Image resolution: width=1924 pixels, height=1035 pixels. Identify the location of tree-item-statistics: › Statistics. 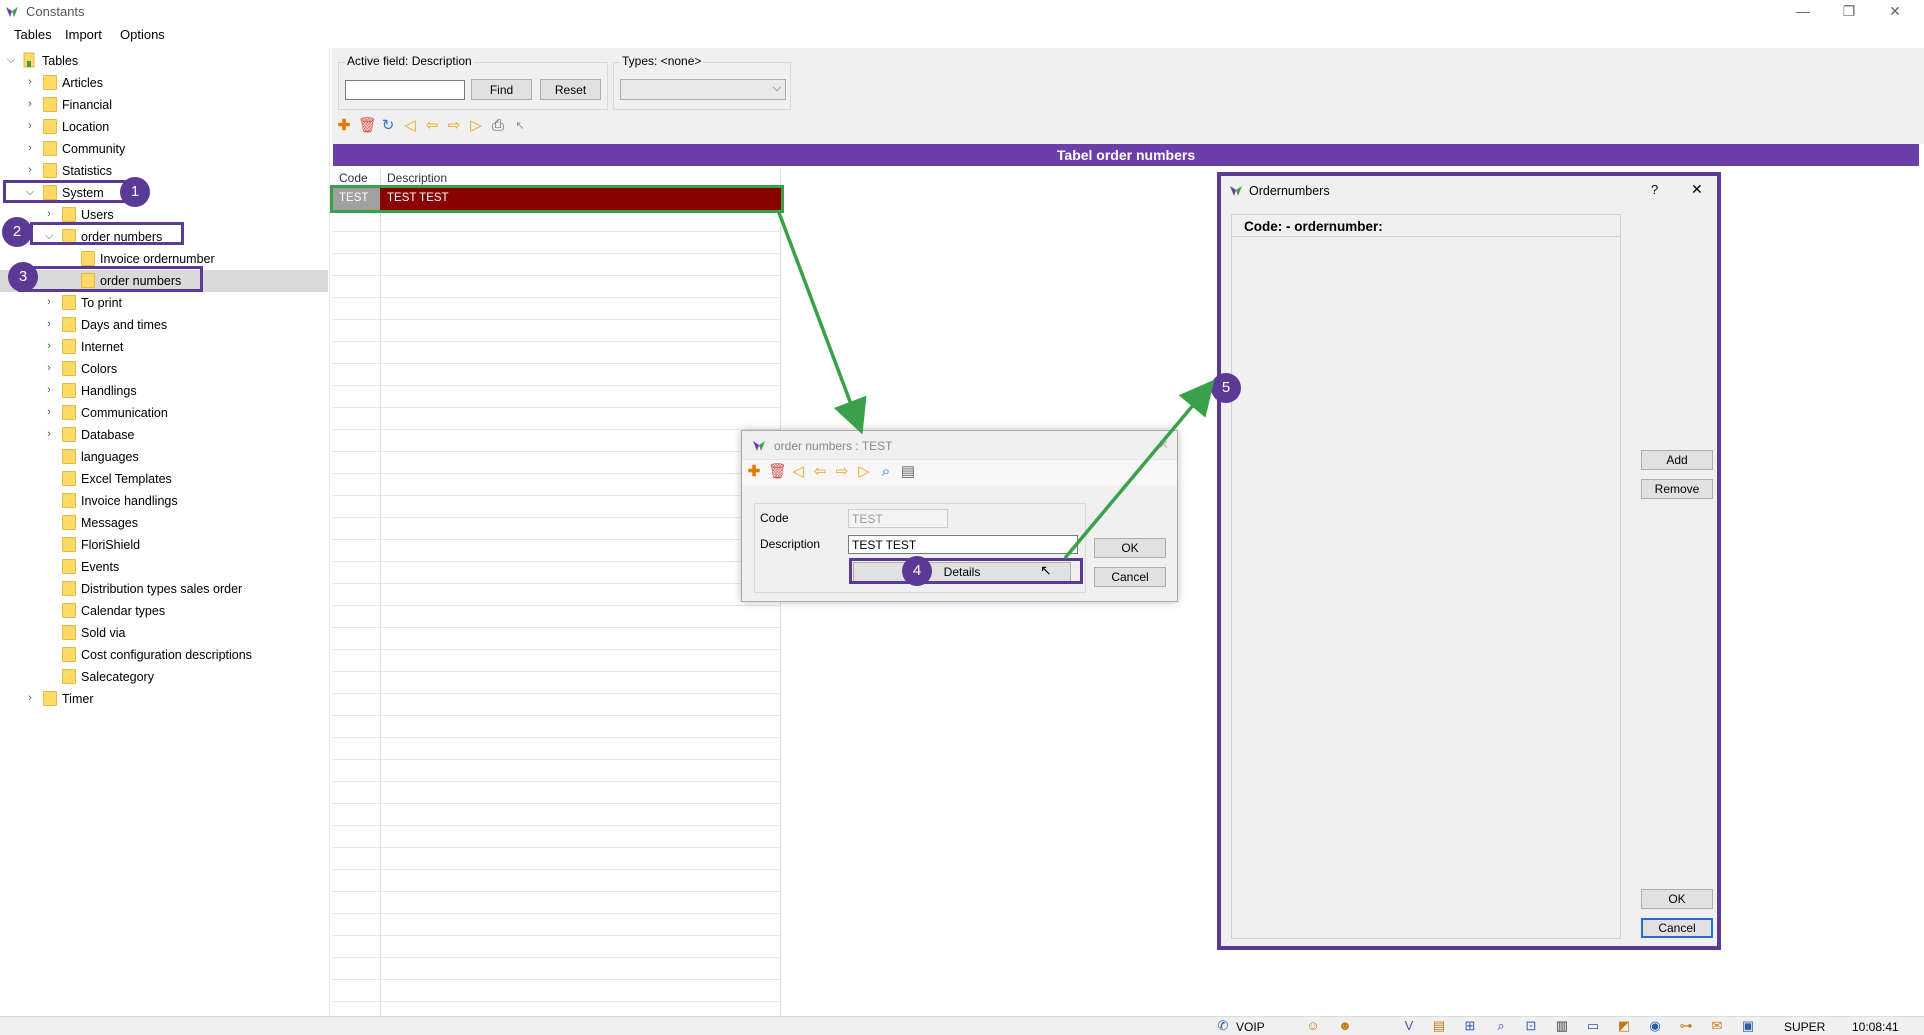
(160, 171).